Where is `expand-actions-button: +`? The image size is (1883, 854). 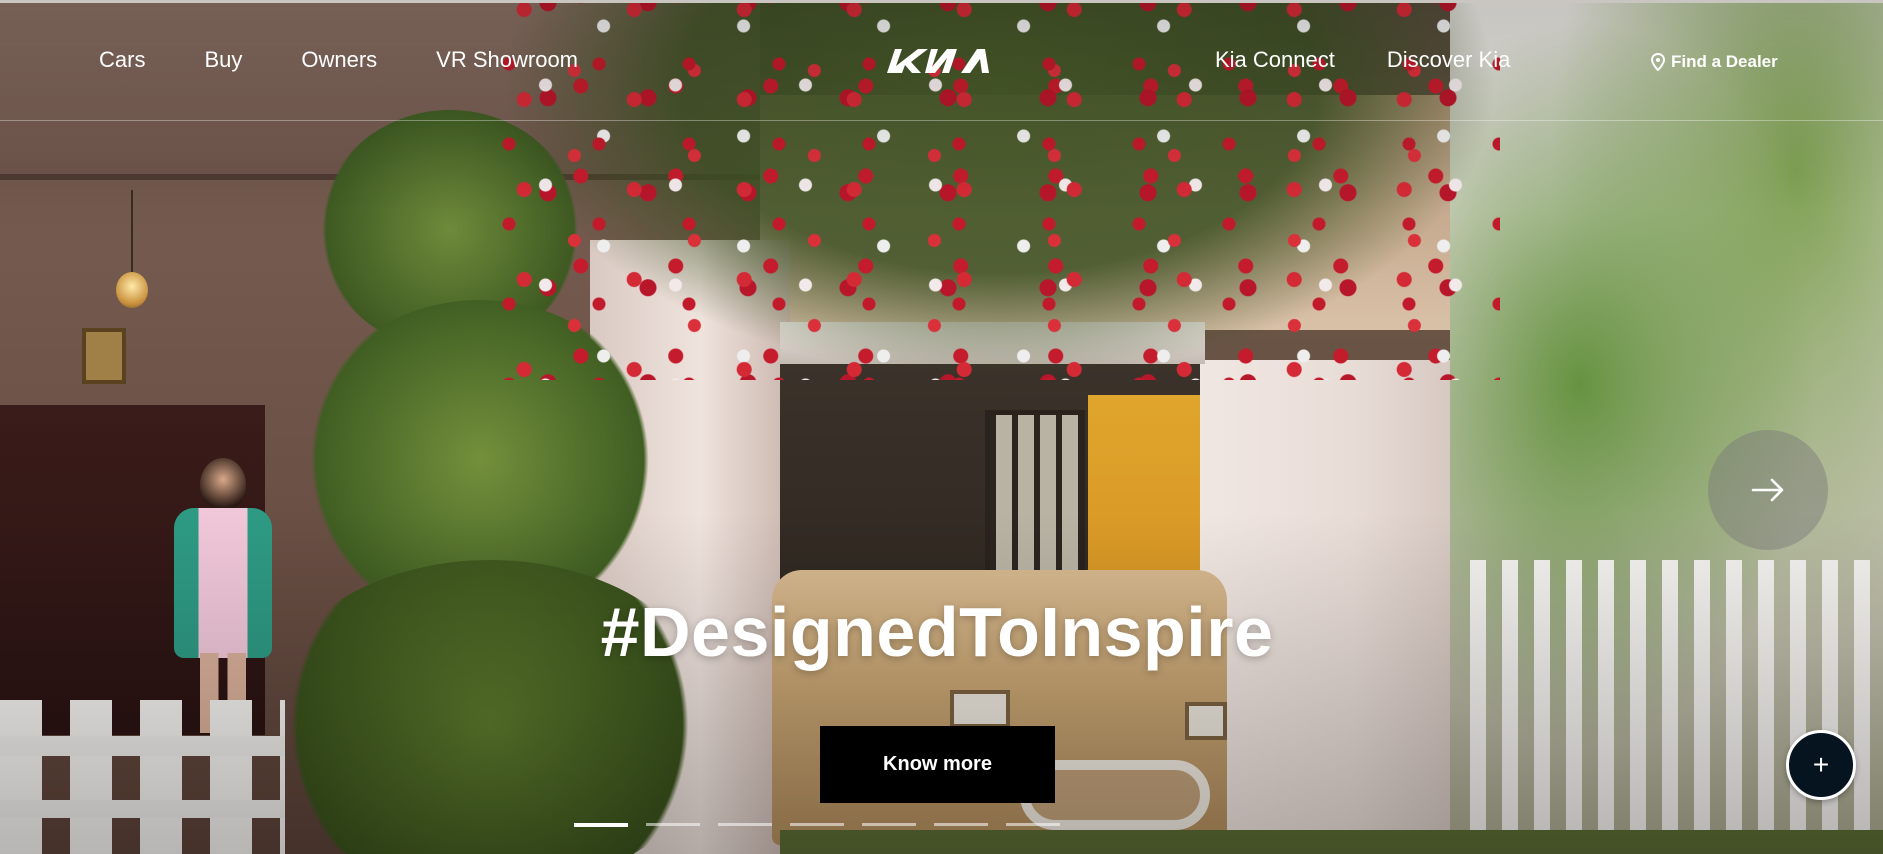
expand-actions-button: + is located at coordinates (1821, 765).